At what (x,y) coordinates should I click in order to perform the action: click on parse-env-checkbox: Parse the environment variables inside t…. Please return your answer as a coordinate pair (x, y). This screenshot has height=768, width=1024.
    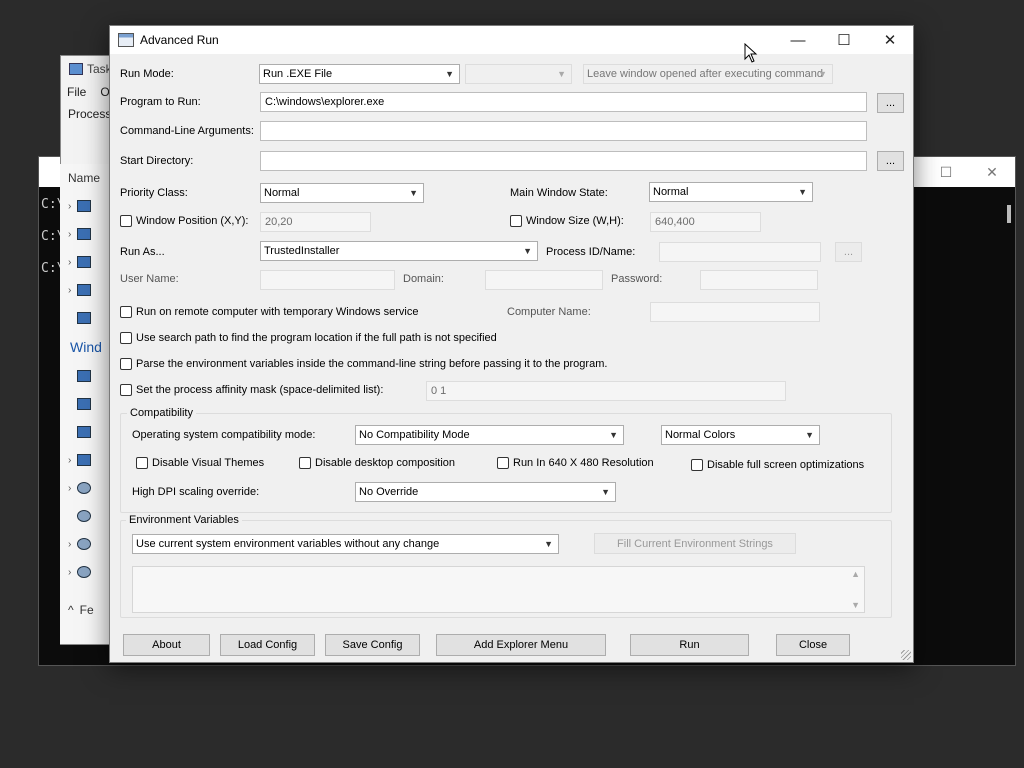
    Looking at the image, I should click on (363, 364).